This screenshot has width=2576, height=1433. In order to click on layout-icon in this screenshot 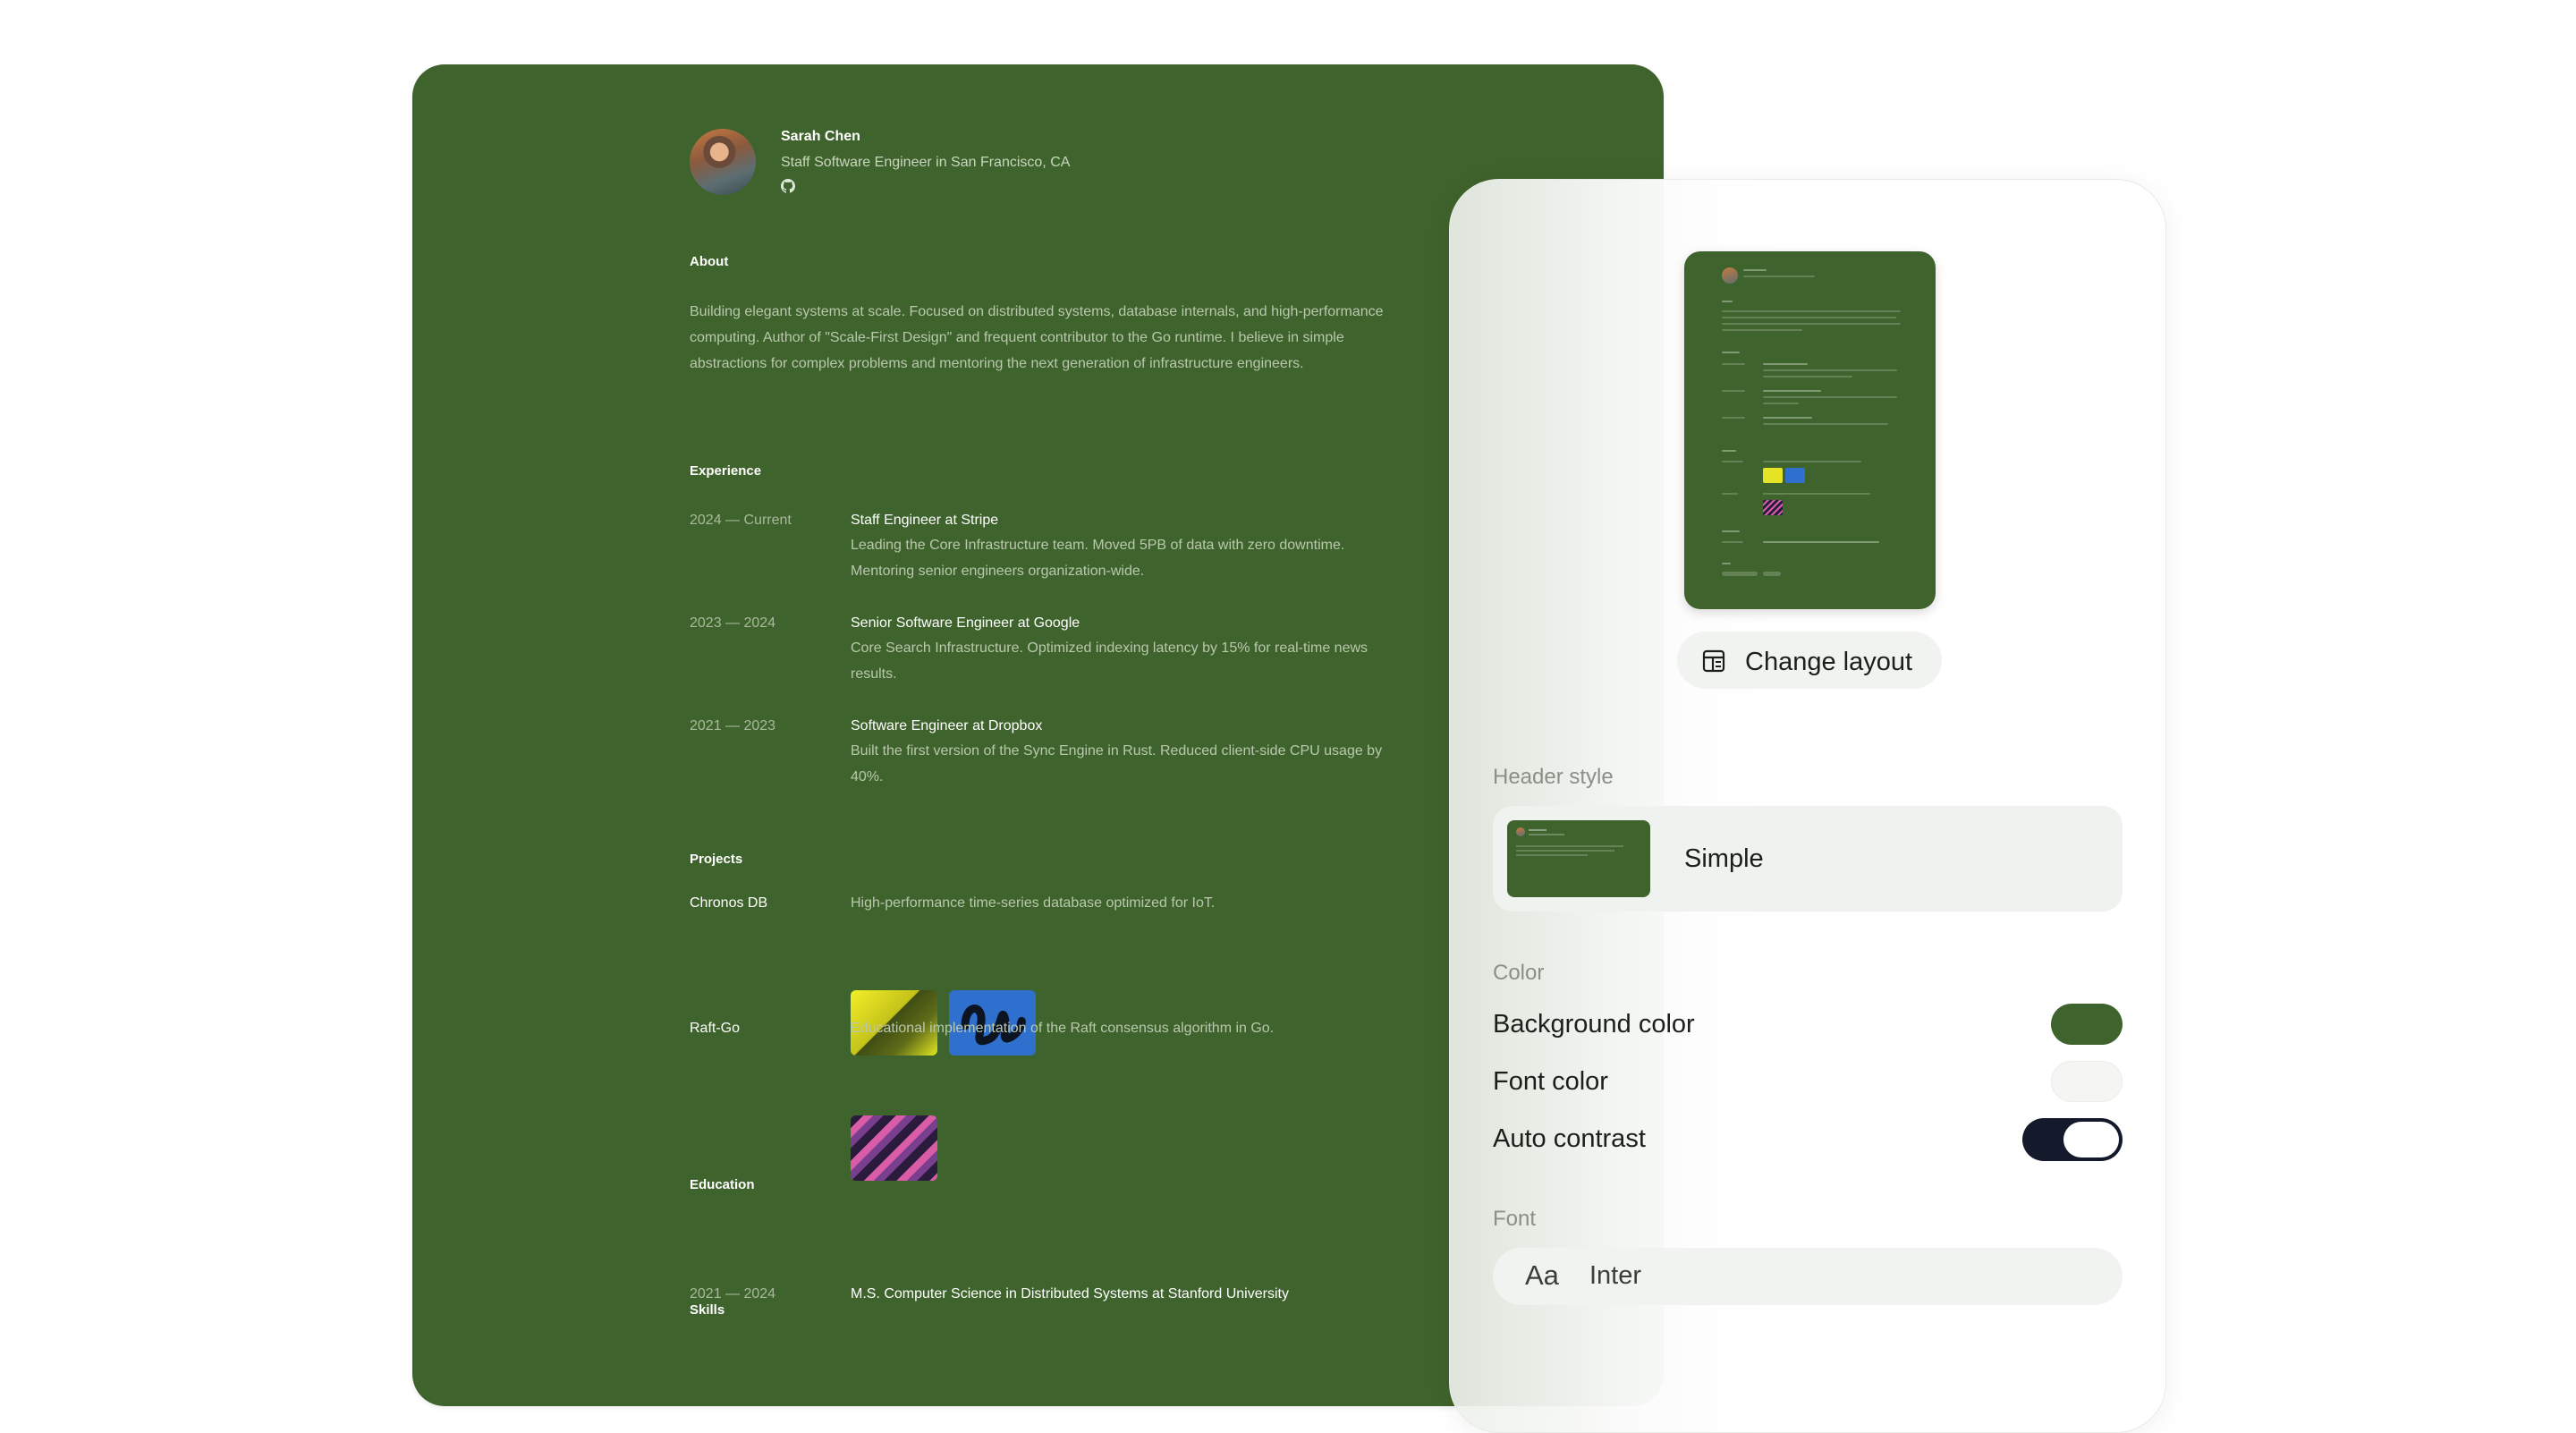, I will do `click(1713, 661)`.